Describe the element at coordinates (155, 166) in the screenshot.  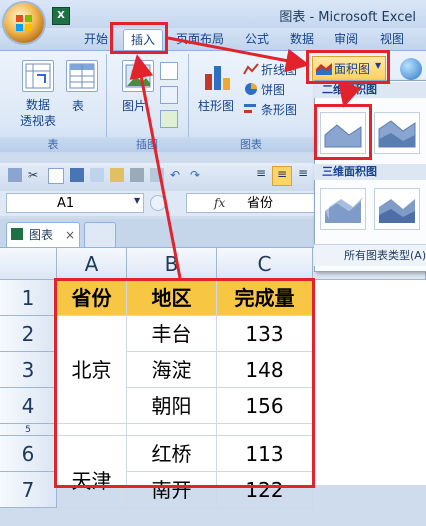
I see `arrow-data-to-insert` at that location.